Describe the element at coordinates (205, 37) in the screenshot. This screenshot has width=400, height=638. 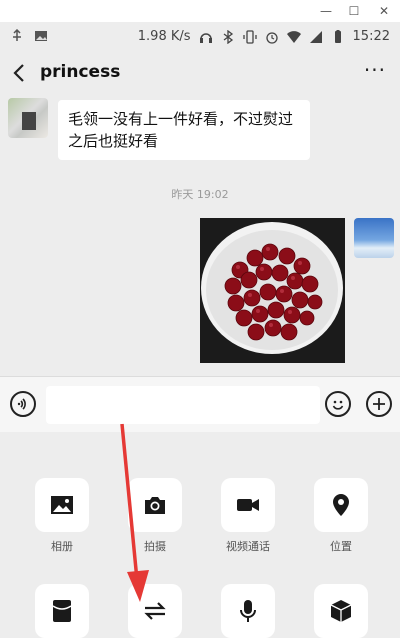
I see `headphones-icon` at that location.